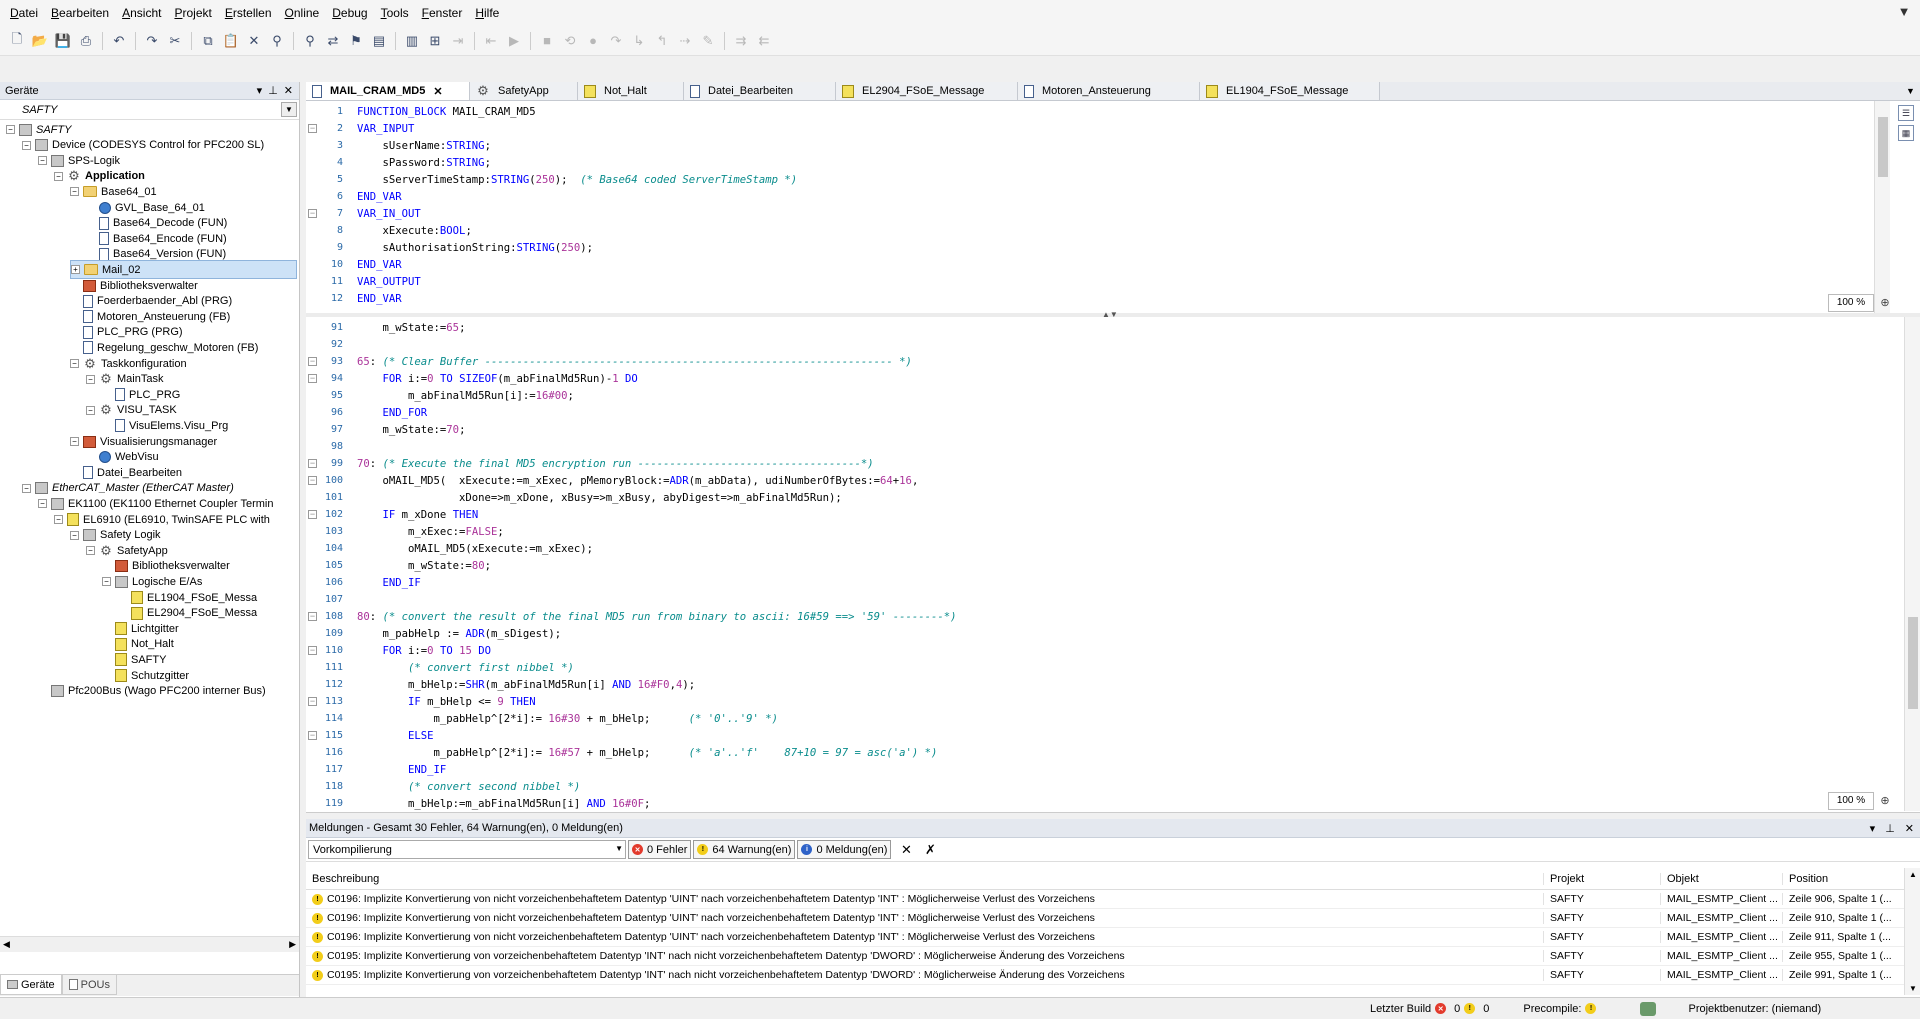 Image resolution: width=1920 pixels, height=1019 pixels. What do you see at coordinates (1913, 988) in the screenshot?
I see `scroll-down-icon: ▼` at bounding box center [1913, 988].